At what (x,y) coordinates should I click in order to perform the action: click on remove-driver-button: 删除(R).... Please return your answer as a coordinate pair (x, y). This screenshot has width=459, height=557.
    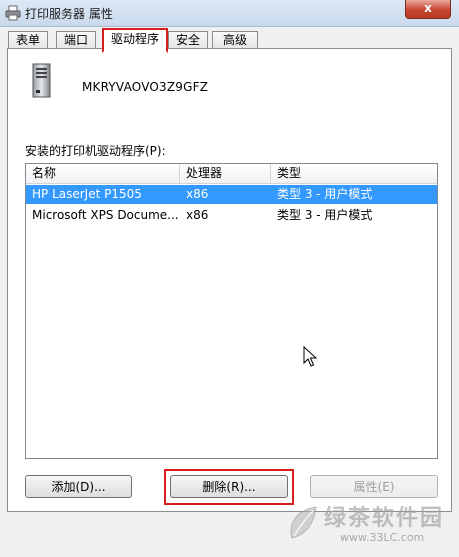
    Looking at the image, I should click on (229, 486).